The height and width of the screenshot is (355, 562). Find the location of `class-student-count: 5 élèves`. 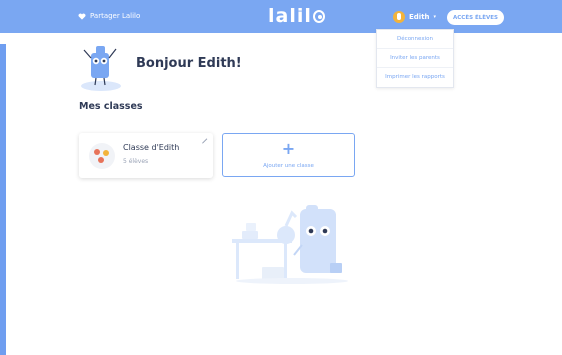

class-student-count: 5 élèves is located at coordinates (136, 161).